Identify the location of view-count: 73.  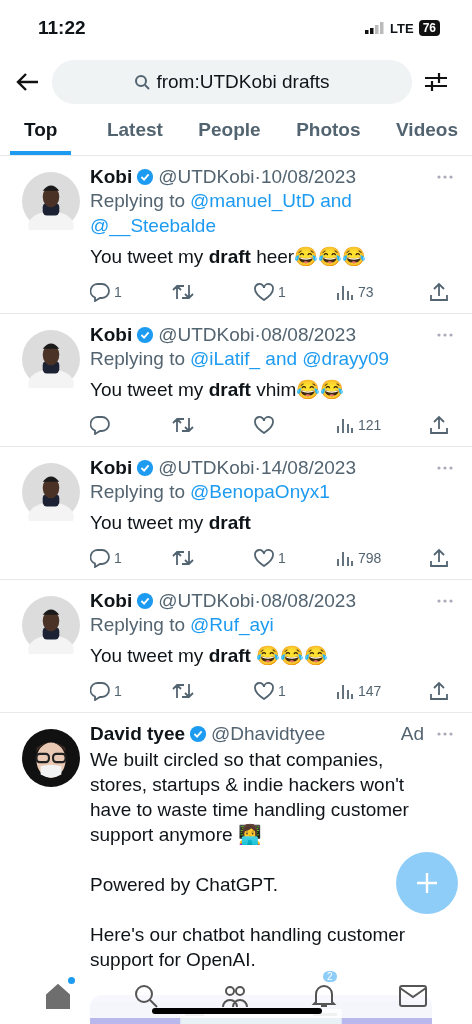
(366, 292).